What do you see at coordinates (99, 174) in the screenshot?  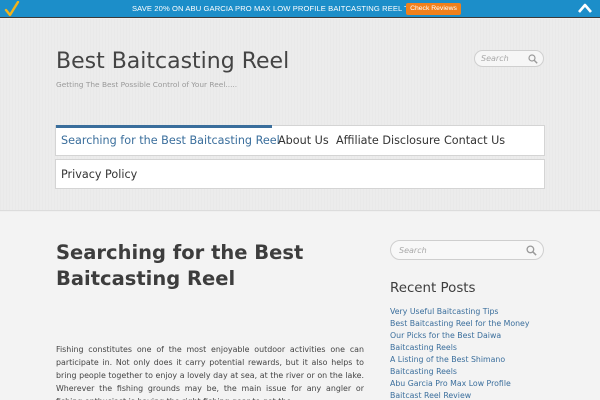 I see `nav-item-privacy-policy: Privacy Policy` at bounding box center [99, 174].